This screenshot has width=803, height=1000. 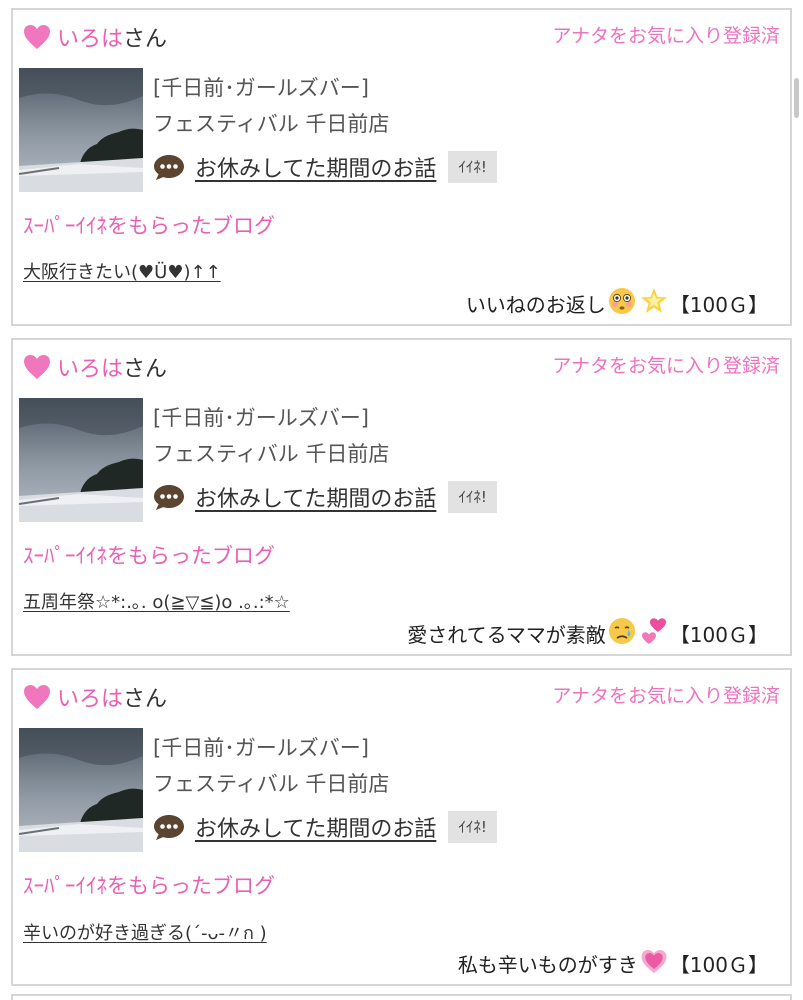 I want to click on comment-row: 私も辛いものがすき 【100Ｇ】, so click(x=613, y=963).